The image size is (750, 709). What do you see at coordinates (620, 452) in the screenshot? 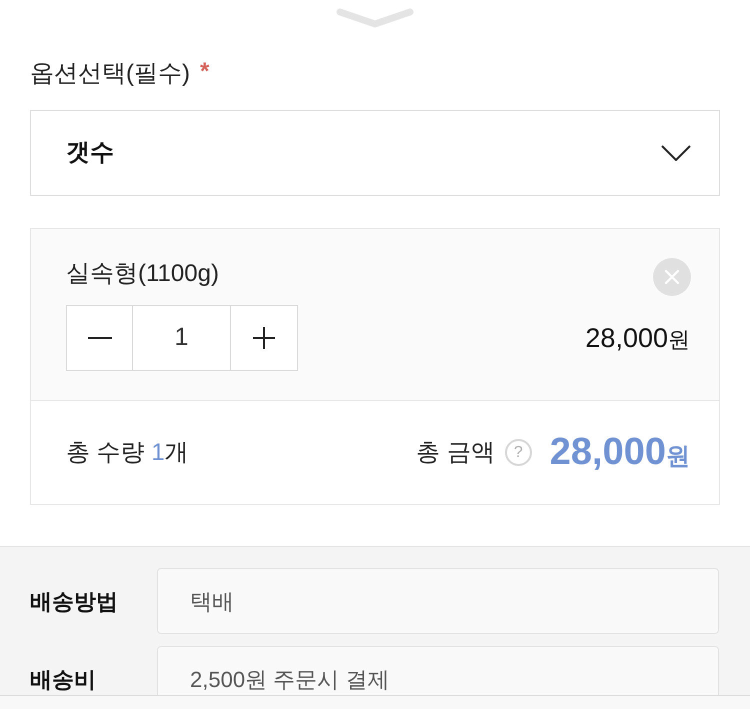
I see `total-amount: 28,000원` at bounding box center [620, 452].